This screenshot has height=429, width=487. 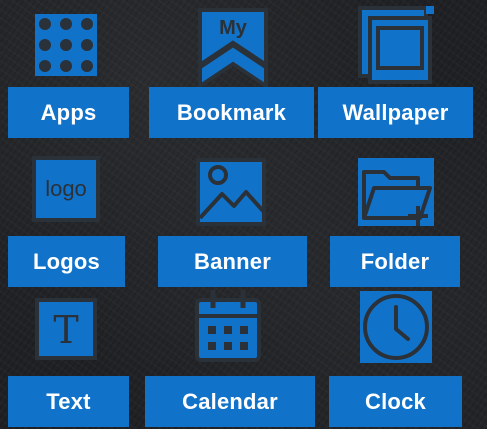 What do you see at coordinates (231, 192) in the screenshot?
I see `image-icon` at bounding box center [231, 192].